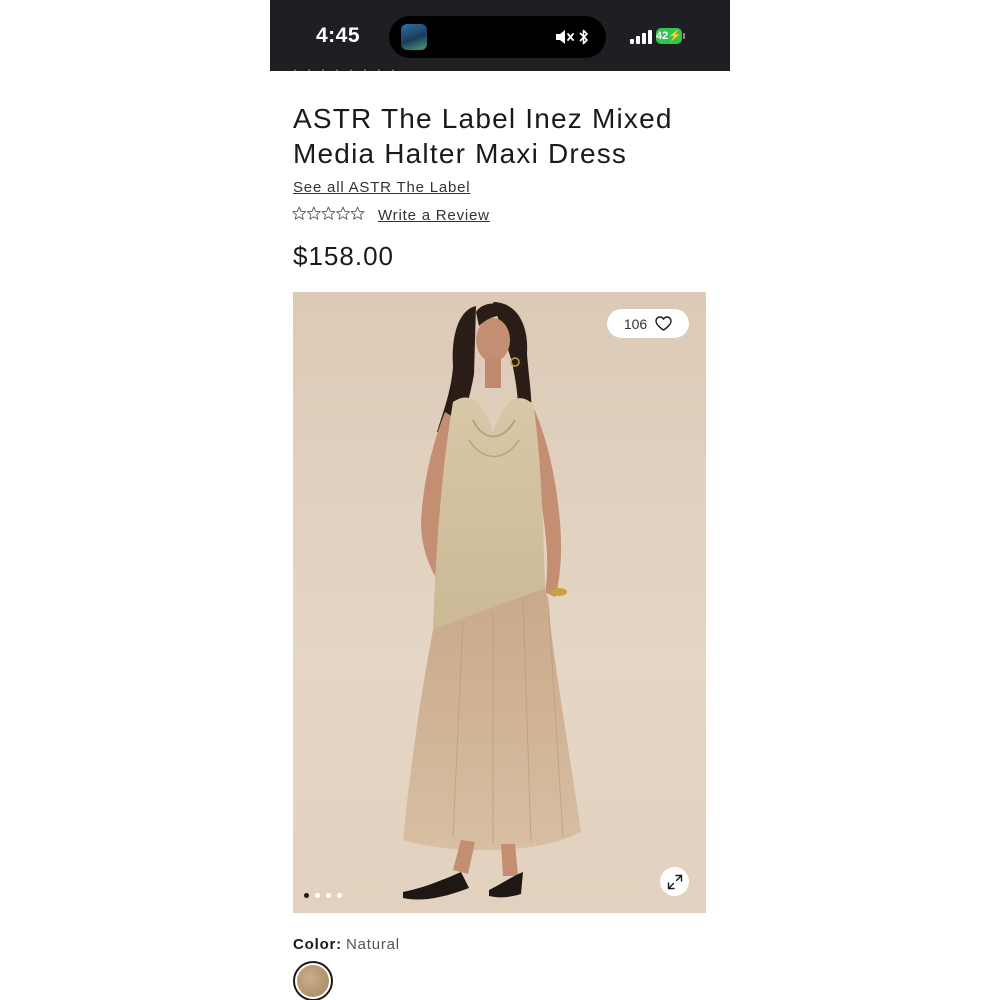  What do you see at coordinates (635, 323) in the screenshot?
I see `like-count: 106` at bounding box center [635, 323].